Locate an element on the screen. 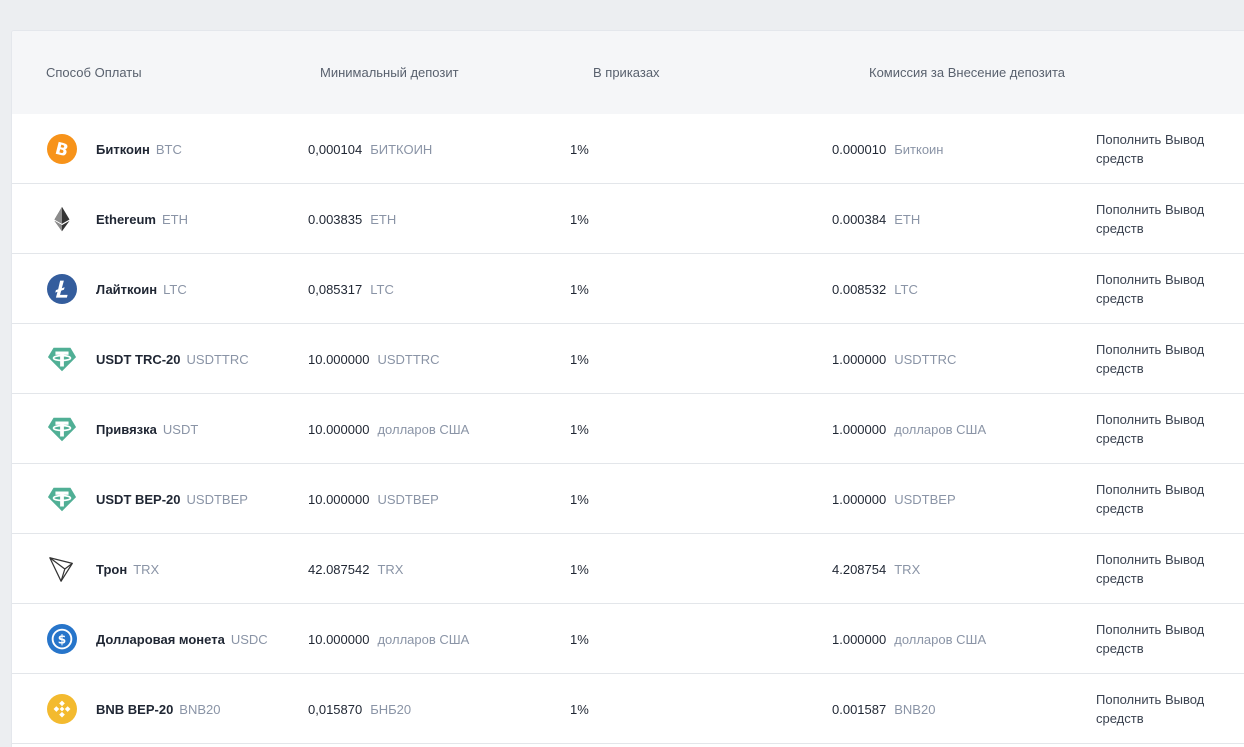  method-cell: Привязка USDT is located at coordinates (147, 429).